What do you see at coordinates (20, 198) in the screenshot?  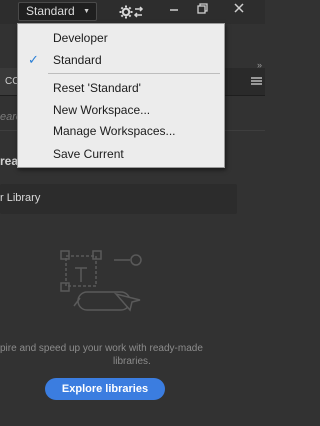 I see `library-row-label: r Library` at bounding box center [20, 198].